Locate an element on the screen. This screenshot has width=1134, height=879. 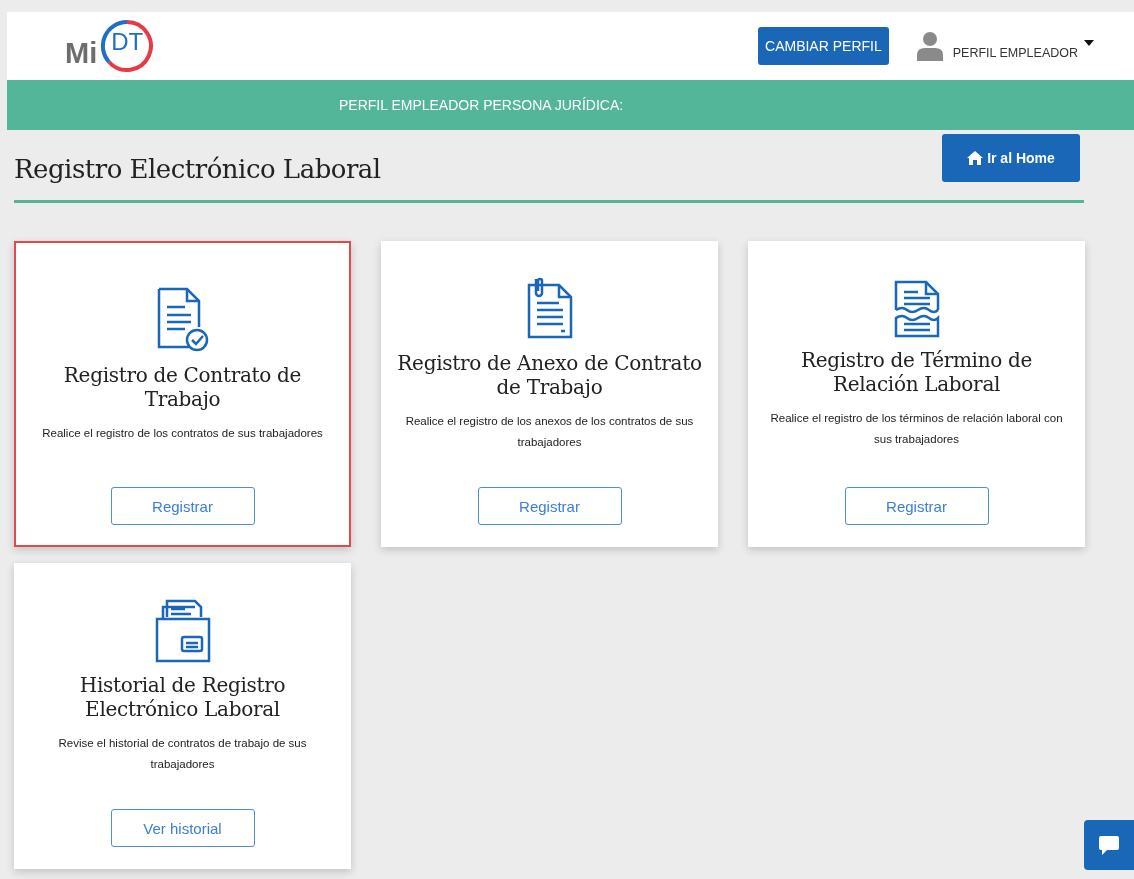
view-history-button: Ver historial is located at coordinates (182, 828).